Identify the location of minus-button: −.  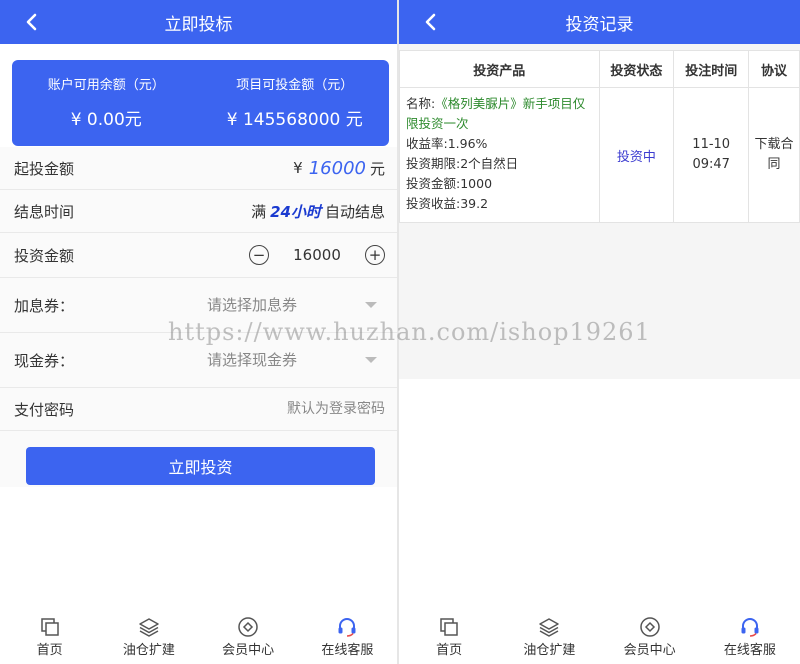
(259, 255).